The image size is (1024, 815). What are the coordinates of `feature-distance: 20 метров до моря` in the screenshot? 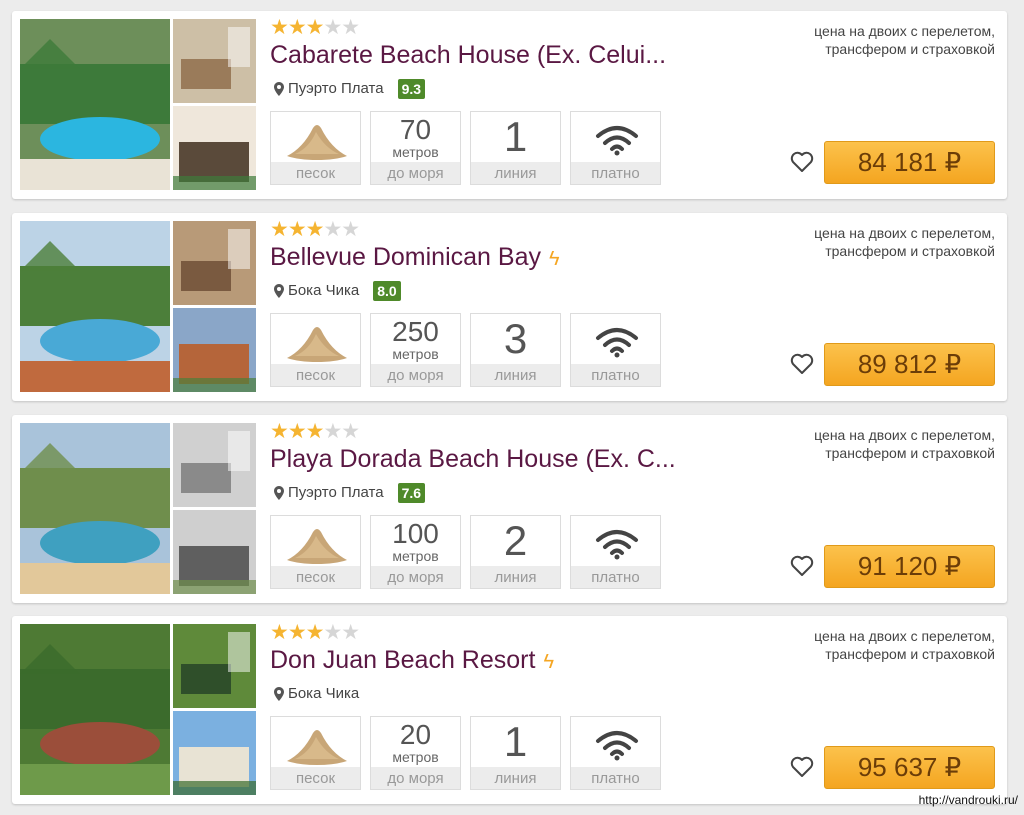 It's located at (415, 753).